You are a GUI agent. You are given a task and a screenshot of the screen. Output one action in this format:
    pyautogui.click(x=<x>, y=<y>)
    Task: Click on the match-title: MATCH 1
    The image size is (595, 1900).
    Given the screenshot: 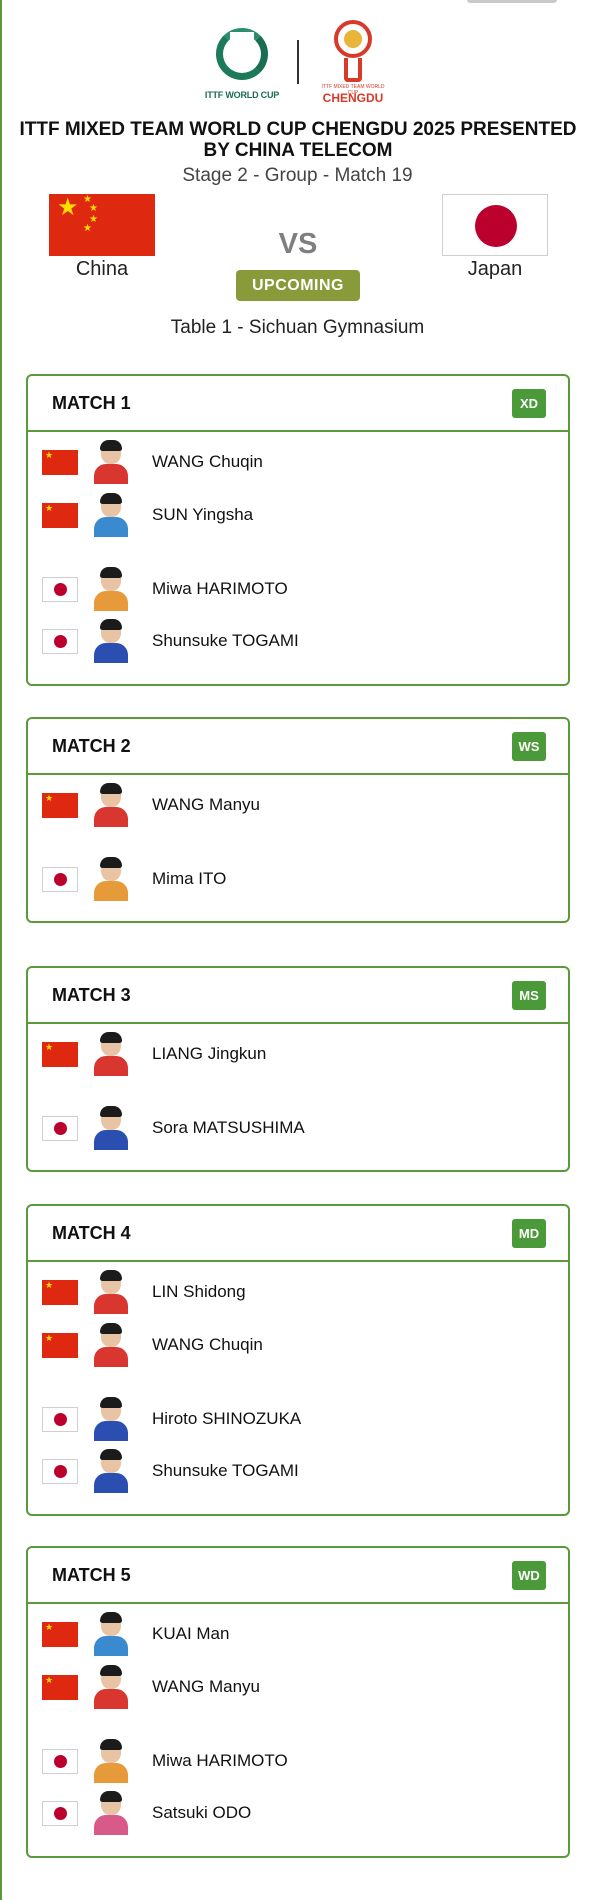 What is the action you would take?
    pyautogui.click(x=91, y=403)
    